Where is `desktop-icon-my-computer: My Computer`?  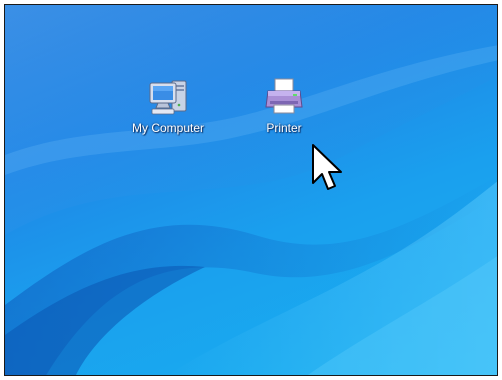
desktop-icon-my-computer: My Computer is located at coordinates (168, 106).